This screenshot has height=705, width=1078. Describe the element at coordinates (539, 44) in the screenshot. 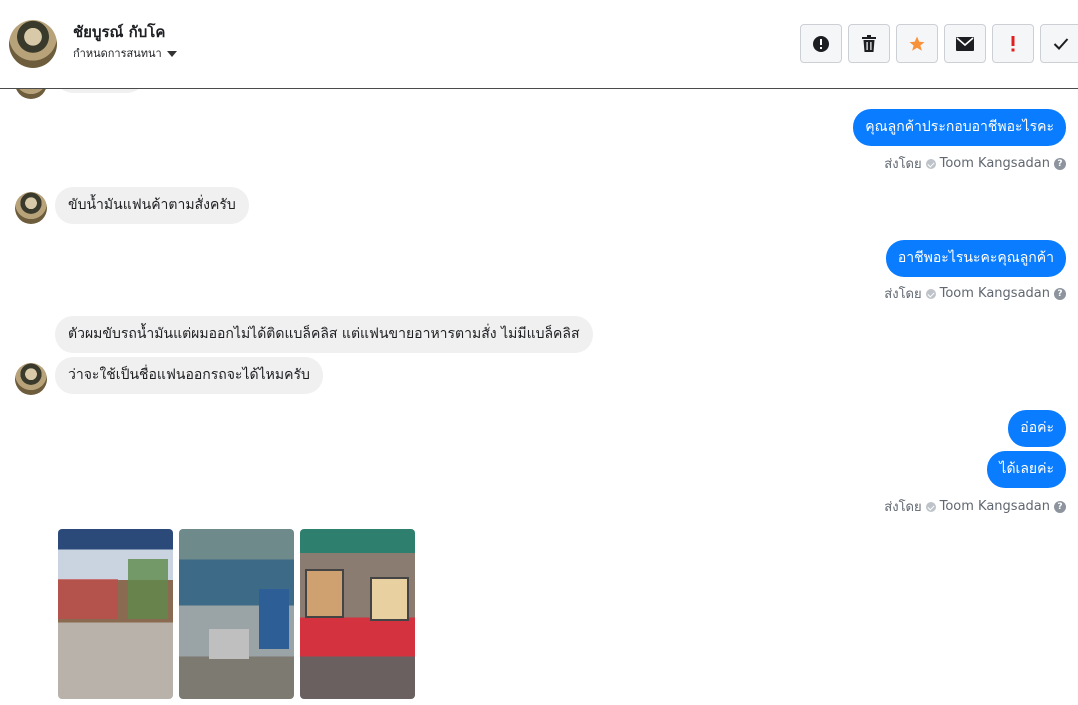

I see `conversation-header: ชัยบูรณ์ กับโค กำหนดการสนทนา` at that location.